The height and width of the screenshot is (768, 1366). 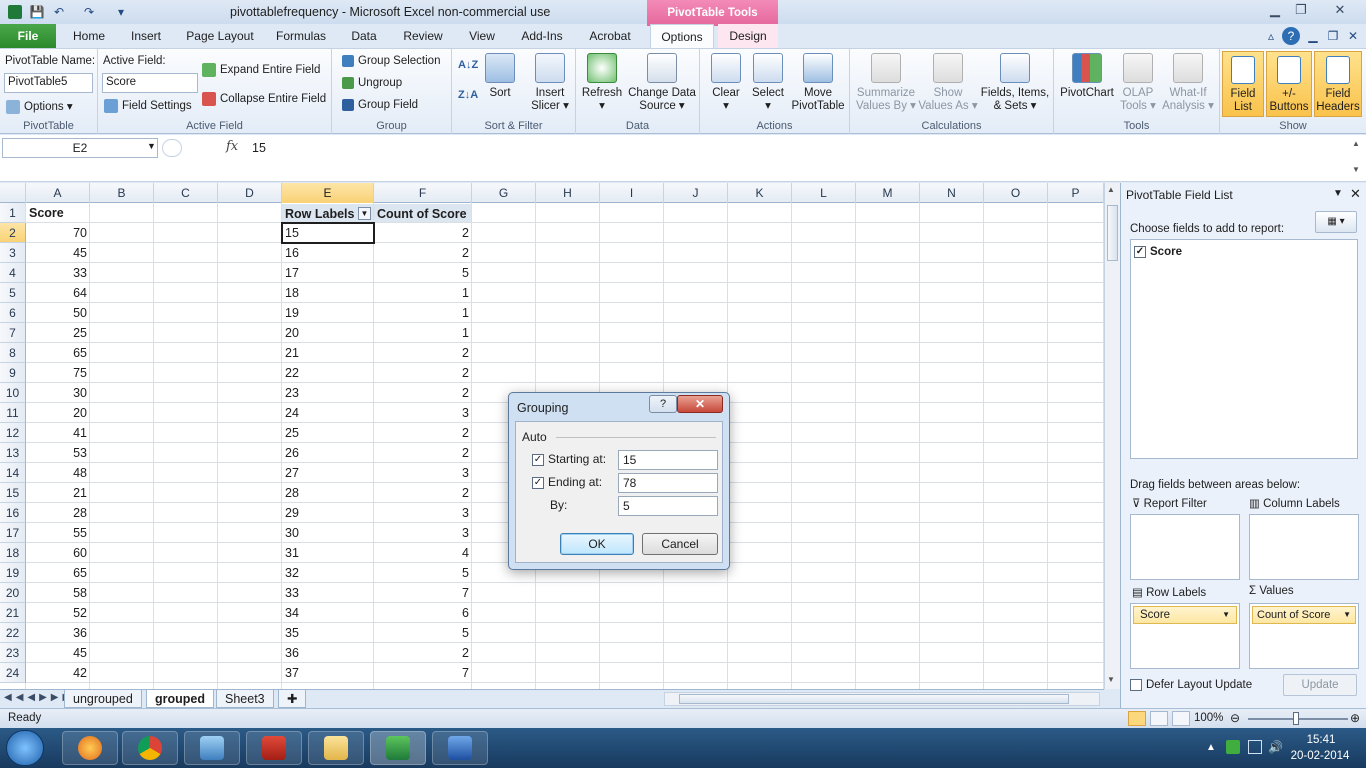 I want to click on sort-button: Sort, so click(x=500, y=76).